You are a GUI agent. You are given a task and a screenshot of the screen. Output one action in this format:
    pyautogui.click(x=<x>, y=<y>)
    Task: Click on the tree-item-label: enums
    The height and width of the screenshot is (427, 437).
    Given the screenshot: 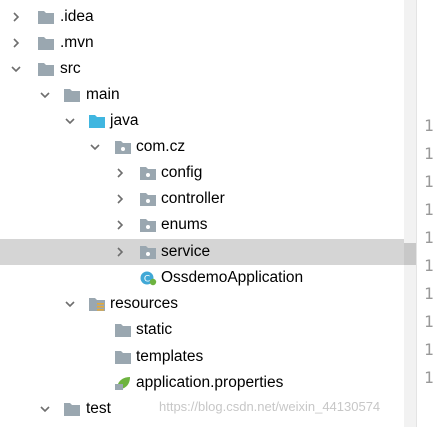 What is the action you would take?
    pyautogui.click(x=184, y=224)
    